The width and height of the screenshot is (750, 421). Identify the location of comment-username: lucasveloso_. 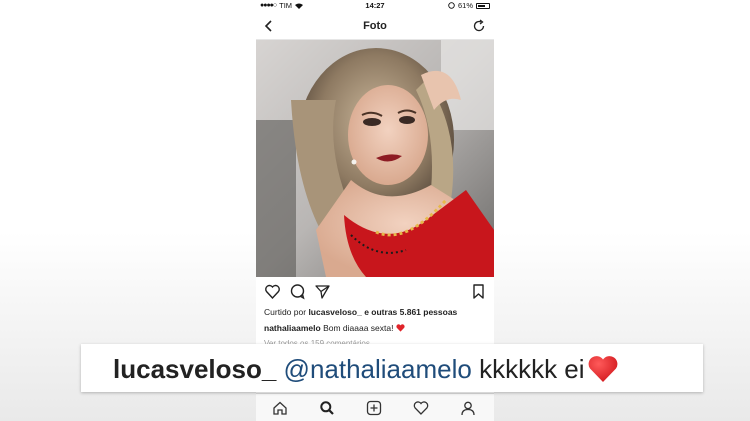
(194, 369).